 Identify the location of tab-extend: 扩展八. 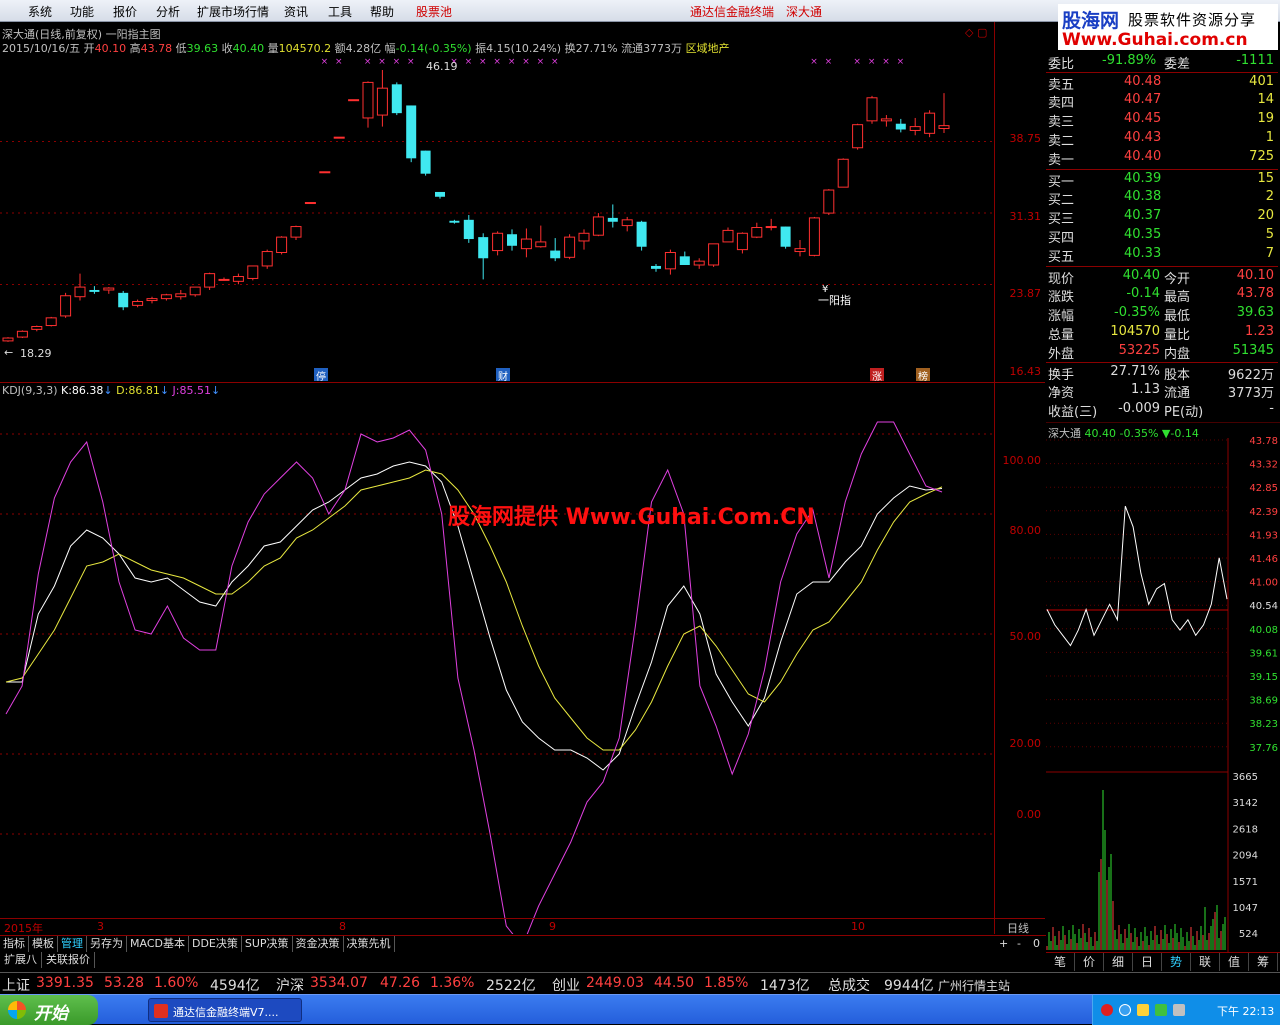
(21, 960).